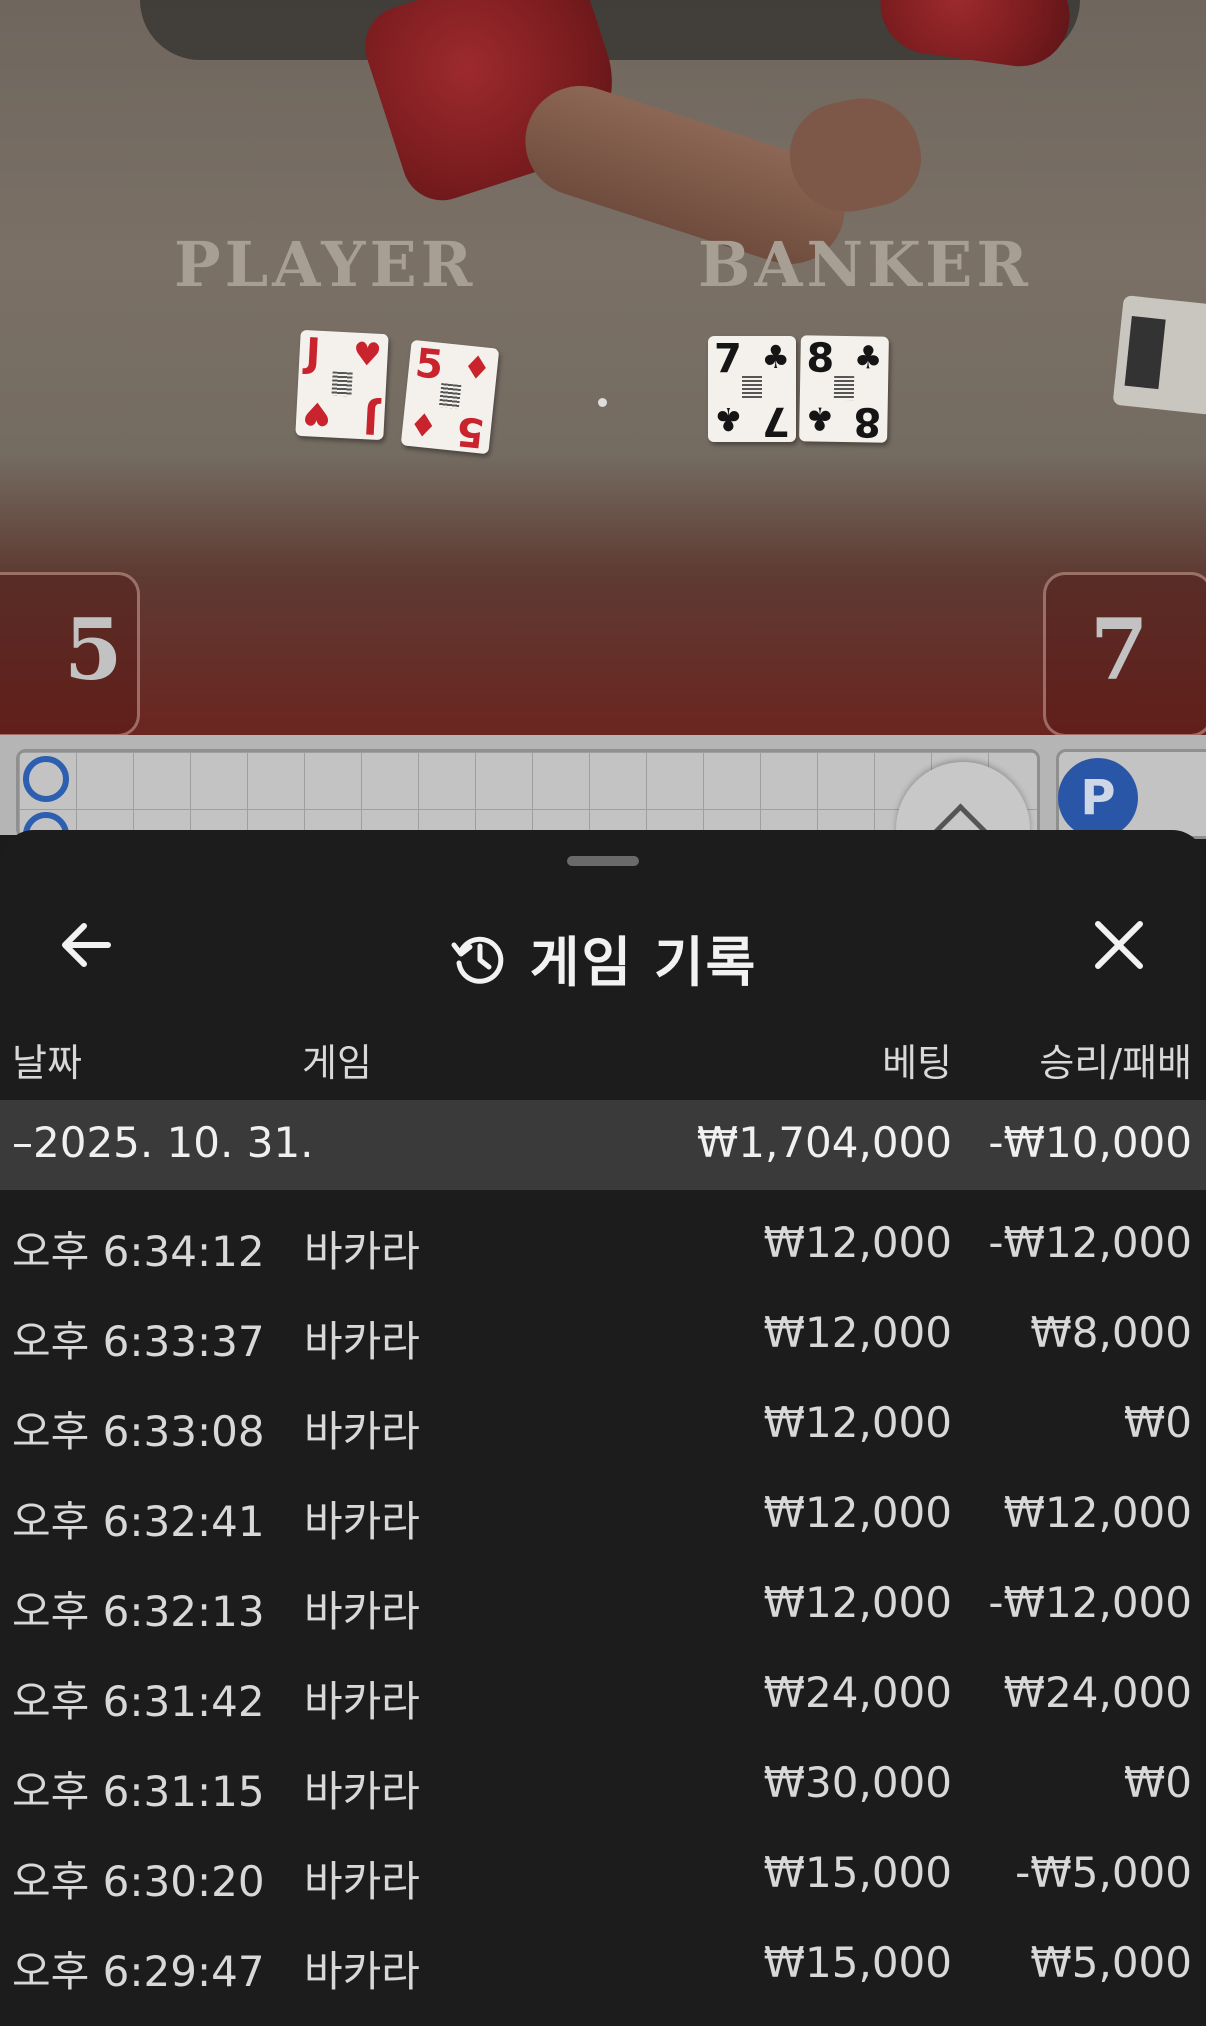  I want to click on history-row: 오후 6:30:20 바카라 ₩15,000 -₩5,000, so click(603, 1883).